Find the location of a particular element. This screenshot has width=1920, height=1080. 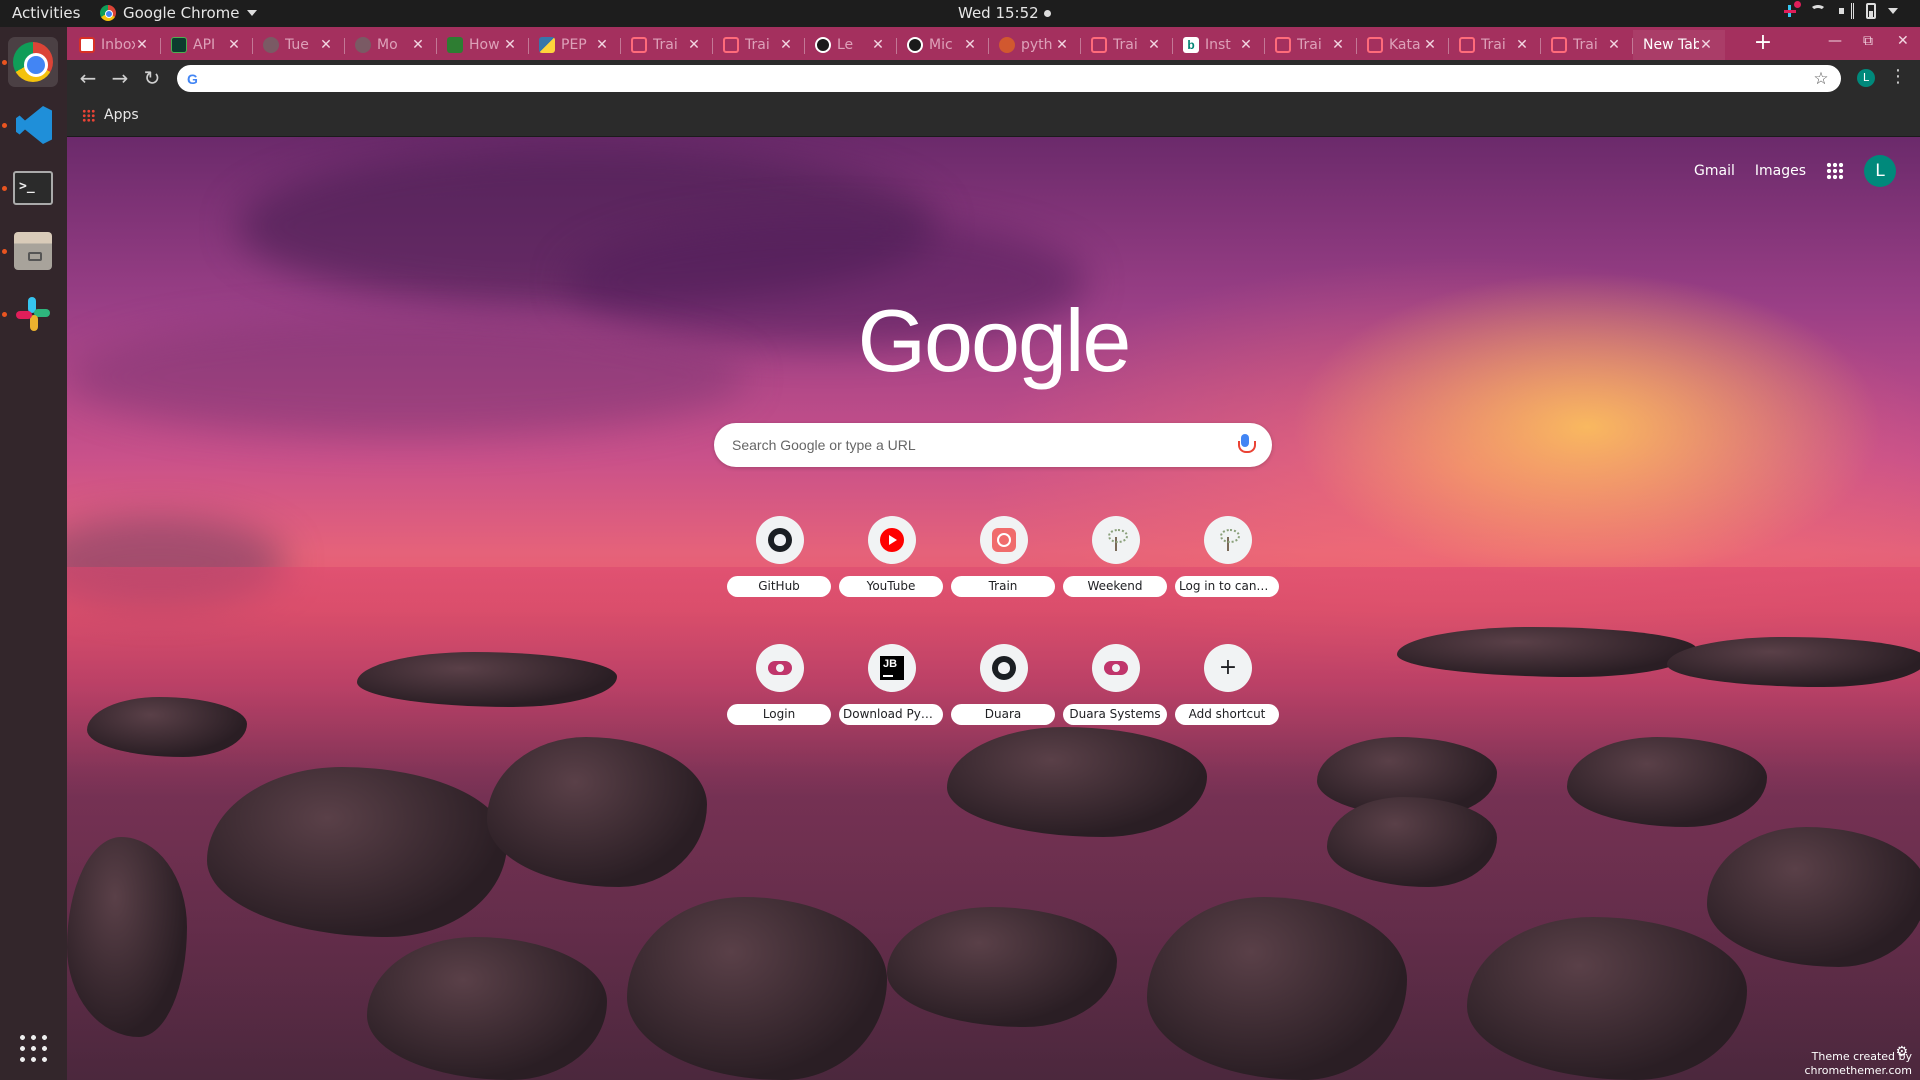

tab: Inbox✕ is located at coordinates (115, 45).